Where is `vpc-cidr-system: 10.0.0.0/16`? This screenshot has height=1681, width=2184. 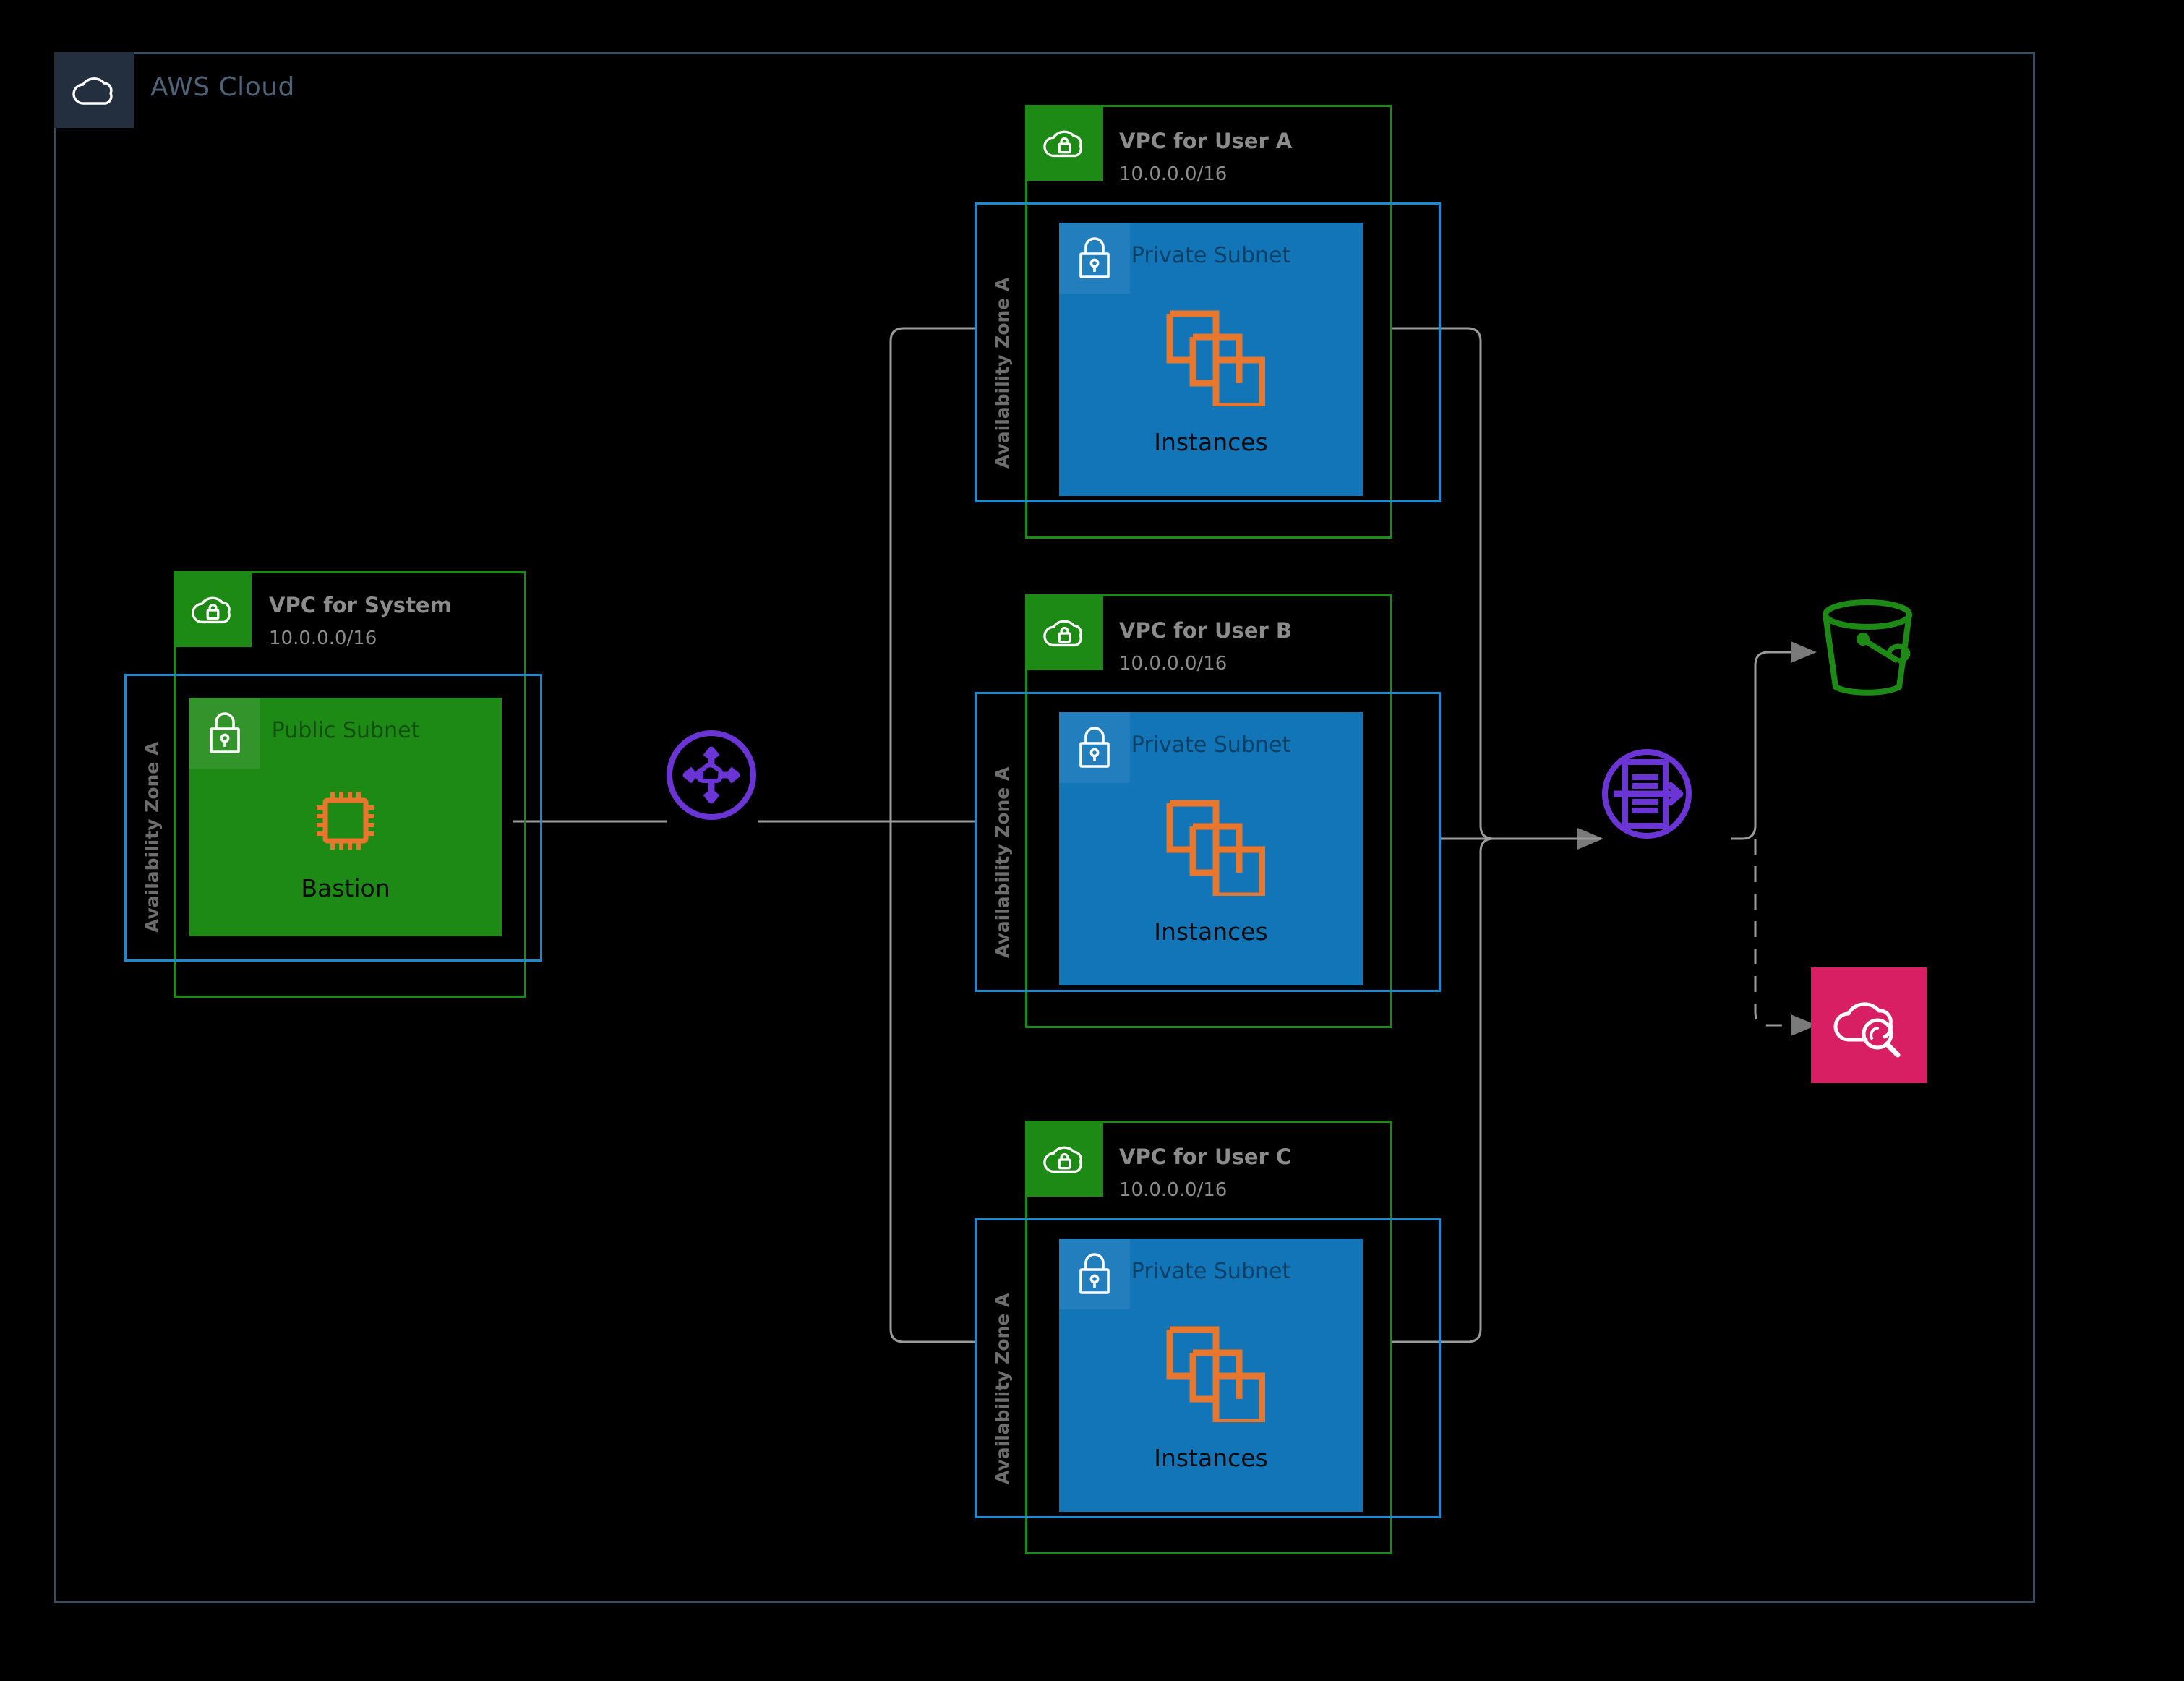
vpc-cidr-system: 10.0.0.0/16 is located at coordinates (323, 638).